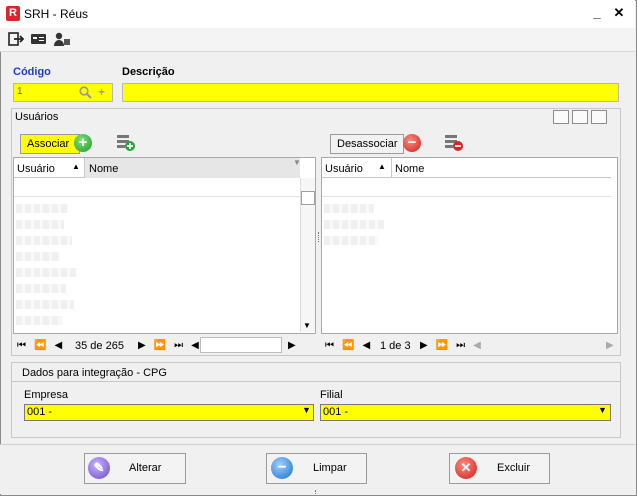 The image size is (637, 496). What do you see at coordinates (367, 144) in the screenshot?
I see `desassociar-button: Desassociar` at bounding box center [367, 144].